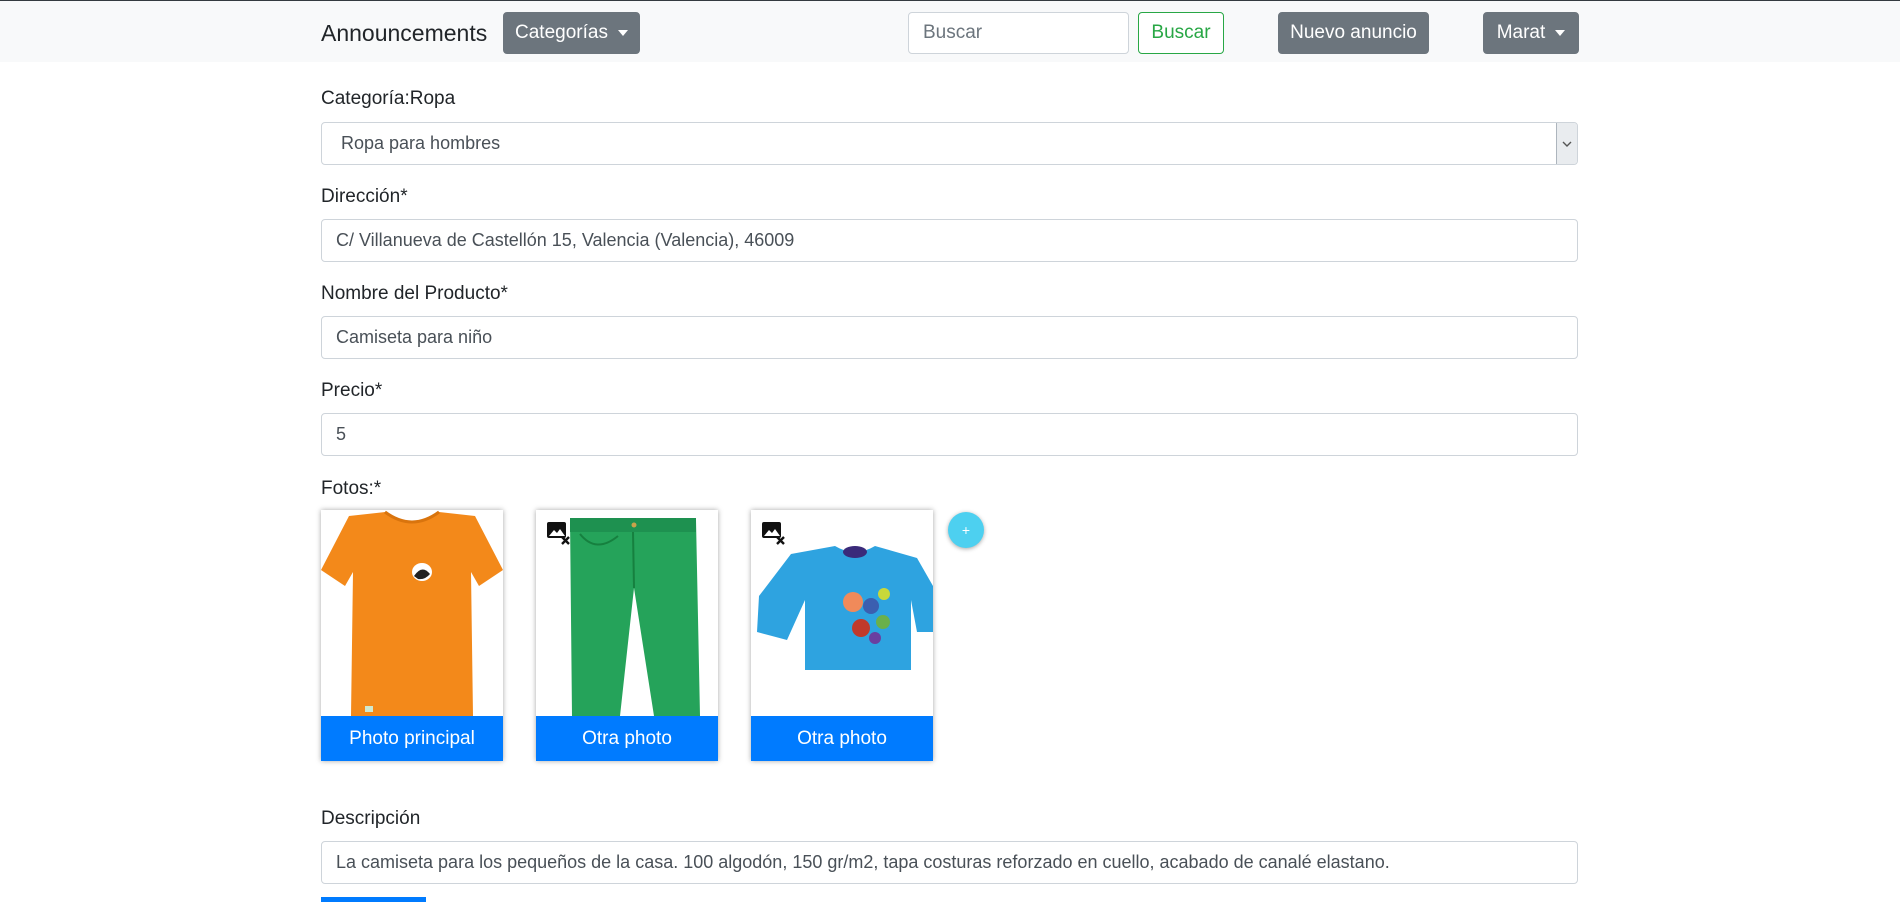 The width and height of the screenshot is (1900, 902). Describe the element at coordinates (949, 143) in the screenshot. I see `subcategory-select: Ropa para hombres` at that location.